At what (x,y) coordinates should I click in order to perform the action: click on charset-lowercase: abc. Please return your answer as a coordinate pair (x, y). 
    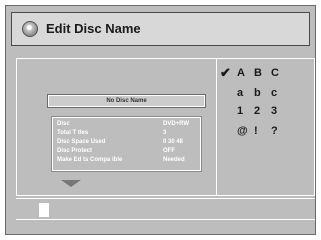
    Looking at the image, I should click on (262, 93).